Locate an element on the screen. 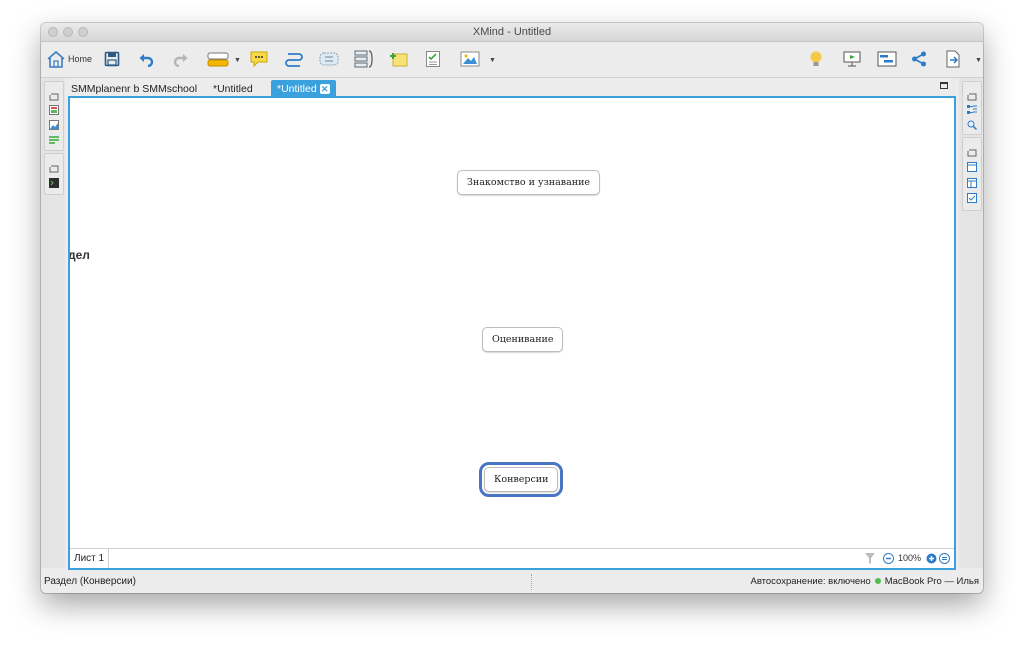  window-title: XMind - Untitled is located at coordinates (512, 32).